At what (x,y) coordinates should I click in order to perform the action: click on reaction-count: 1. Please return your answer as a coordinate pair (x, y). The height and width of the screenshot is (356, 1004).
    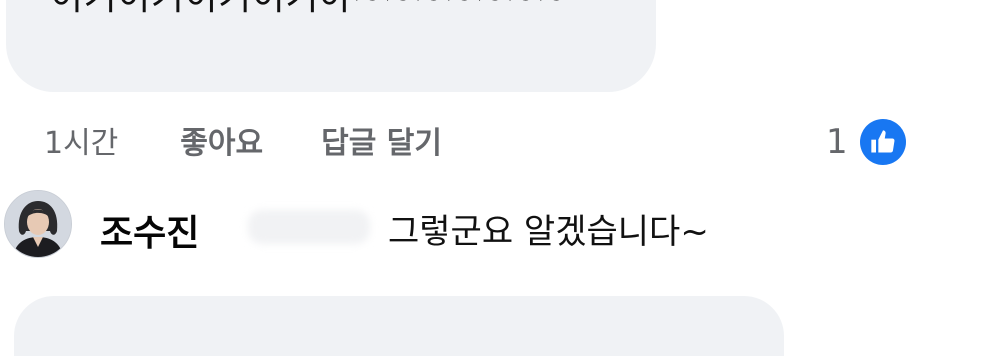
    Looking at the image, I should click on (837, 142).